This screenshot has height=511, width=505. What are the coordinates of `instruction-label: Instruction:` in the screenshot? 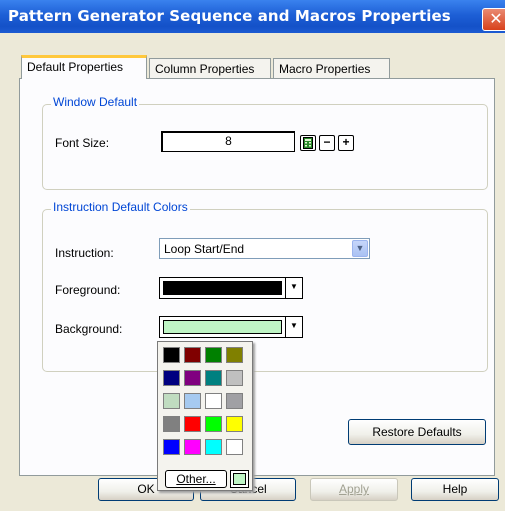 It's located at (84, 253).